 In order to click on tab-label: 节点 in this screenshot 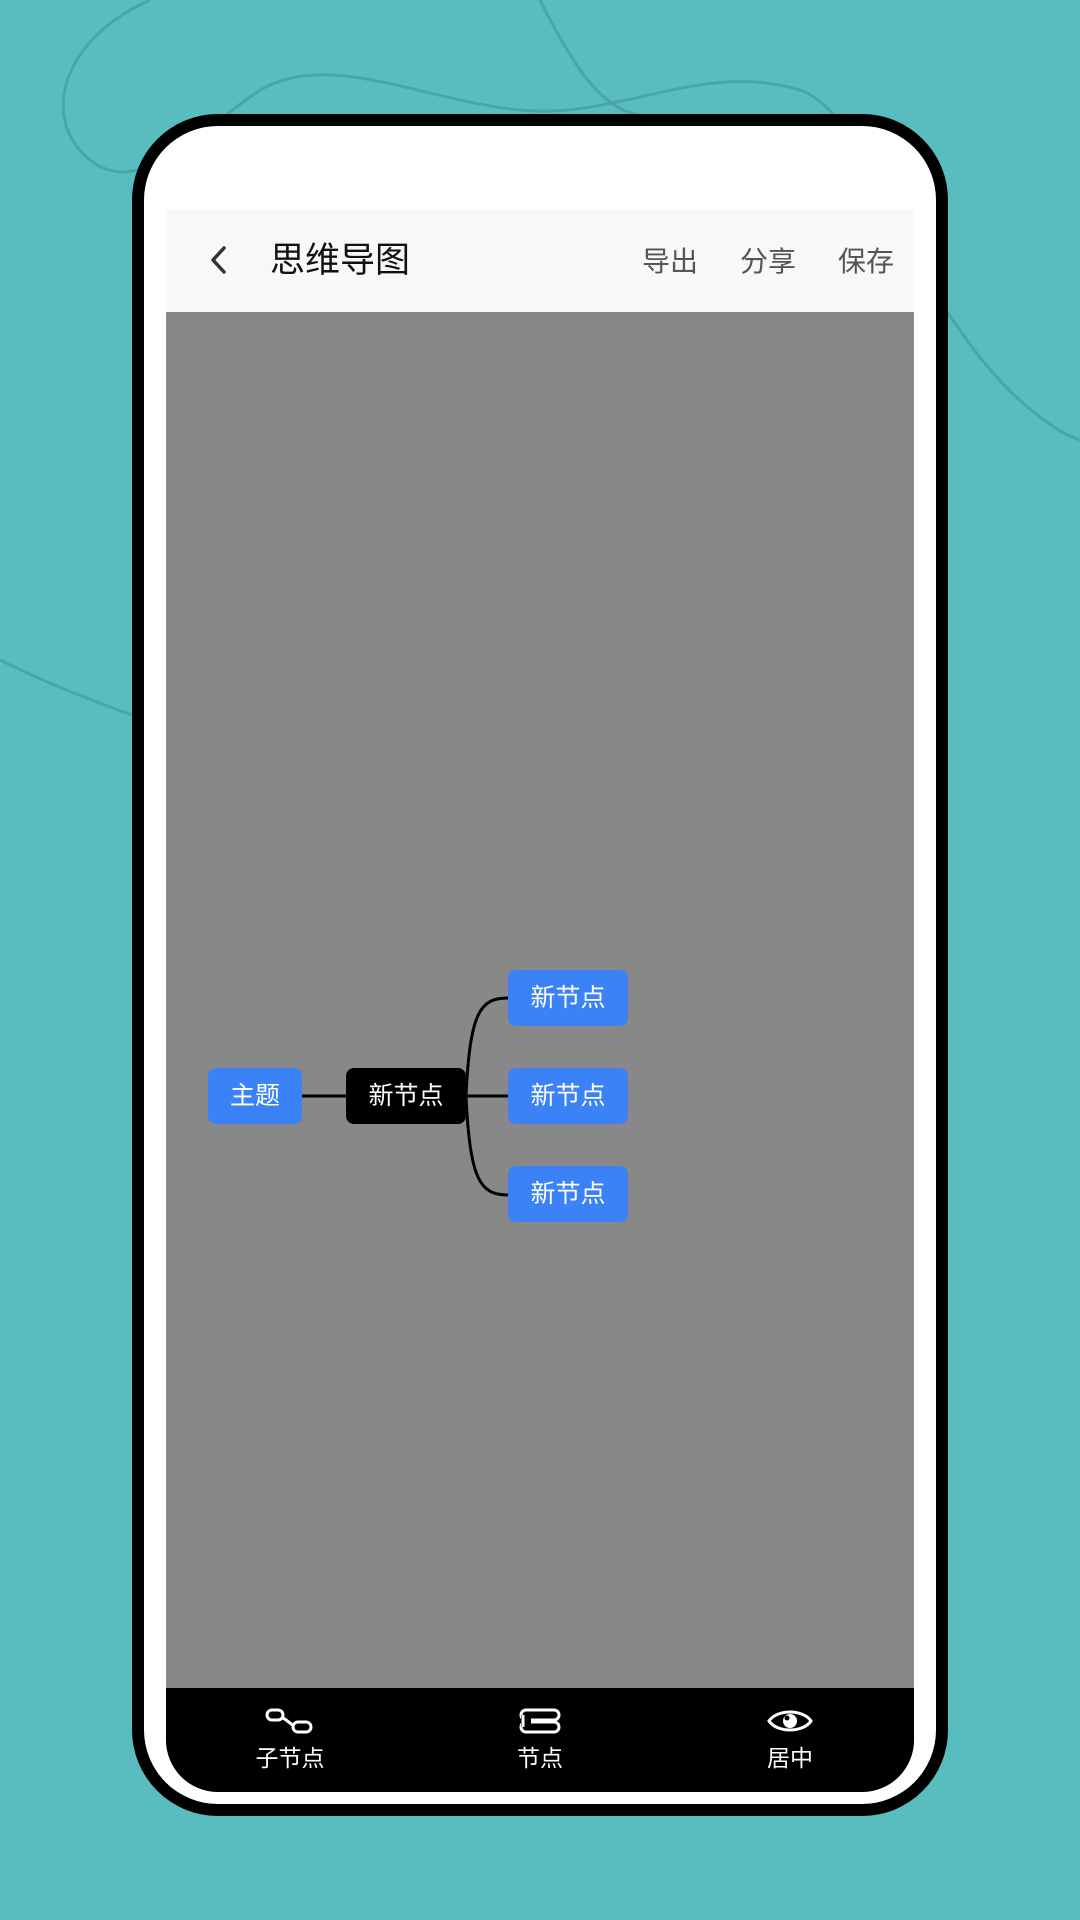, I will do `click(540, 1759)`.